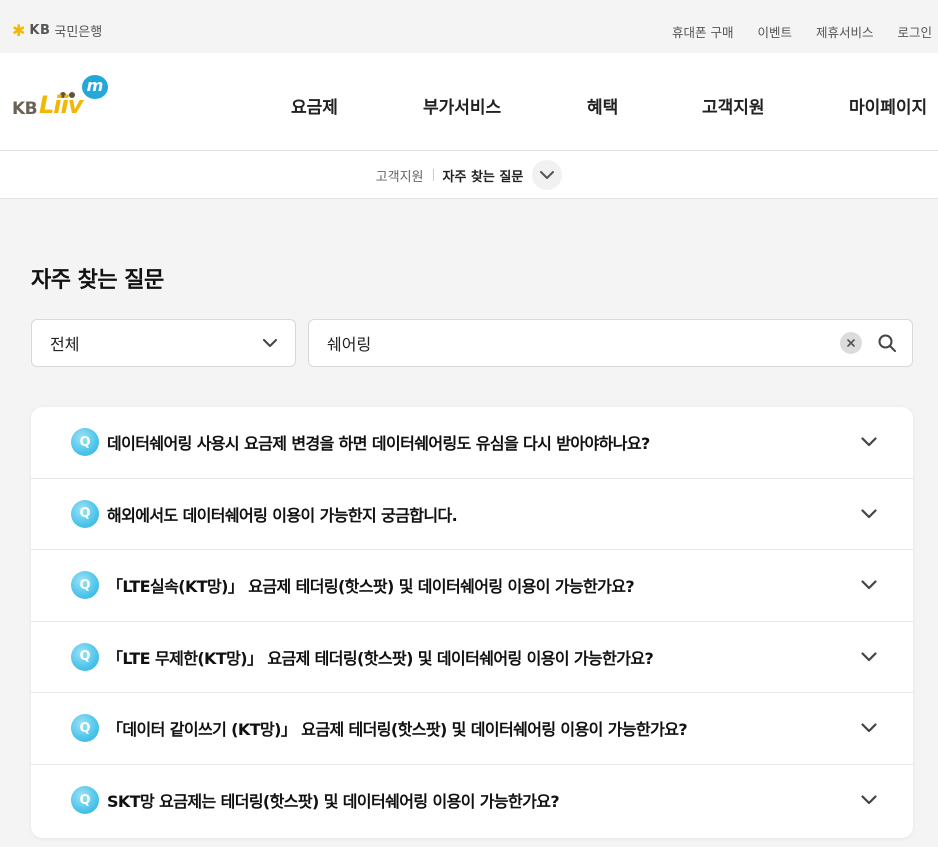 The image size is (938, 847). I want to click on util-link-event: 이벤트, so click(774, 31).